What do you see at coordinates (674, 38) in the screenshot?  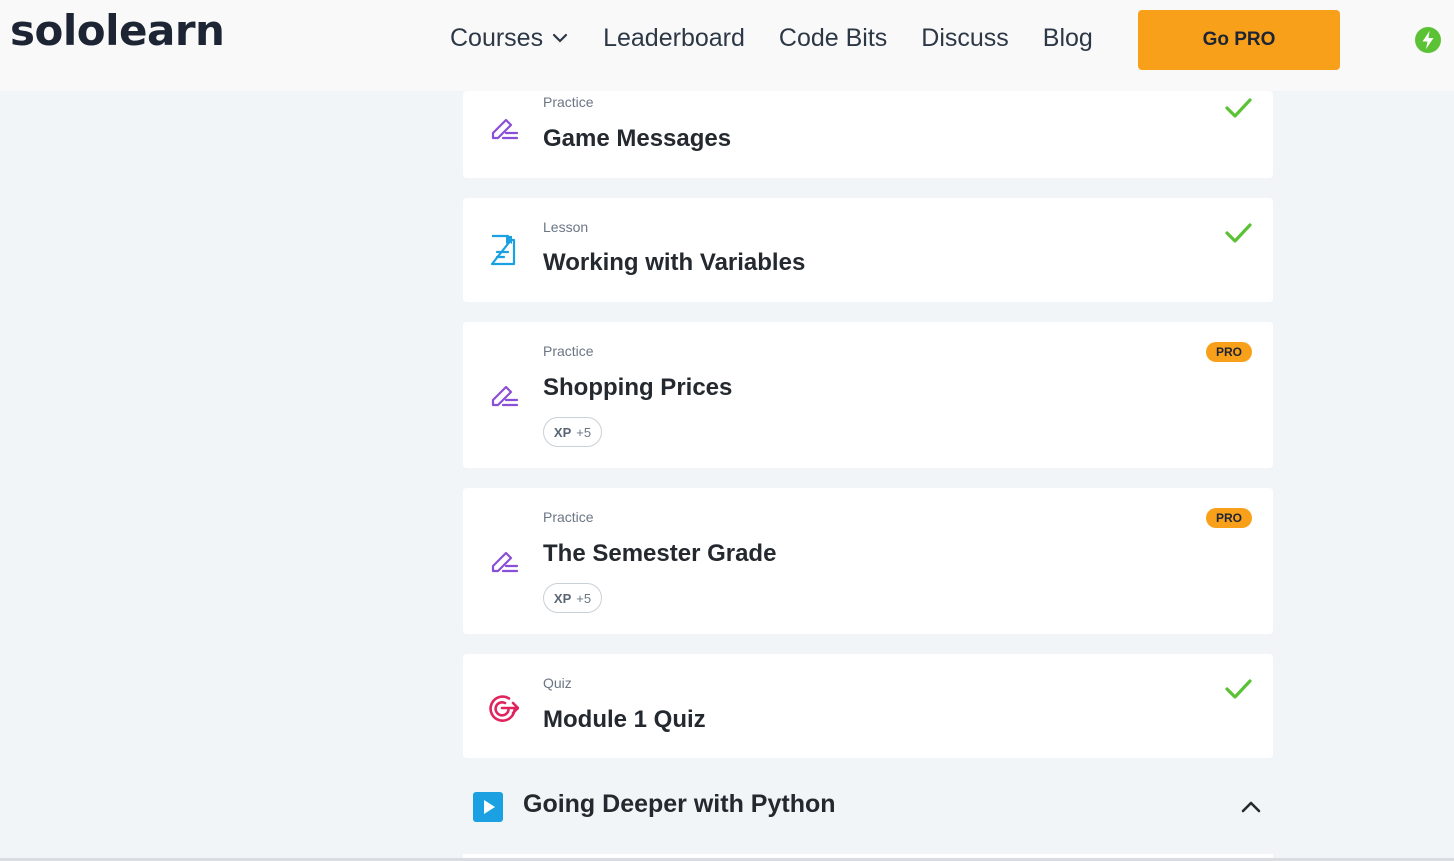 I see `nav-leaderboard: Leaderboard` at bounding box center [674, 38].